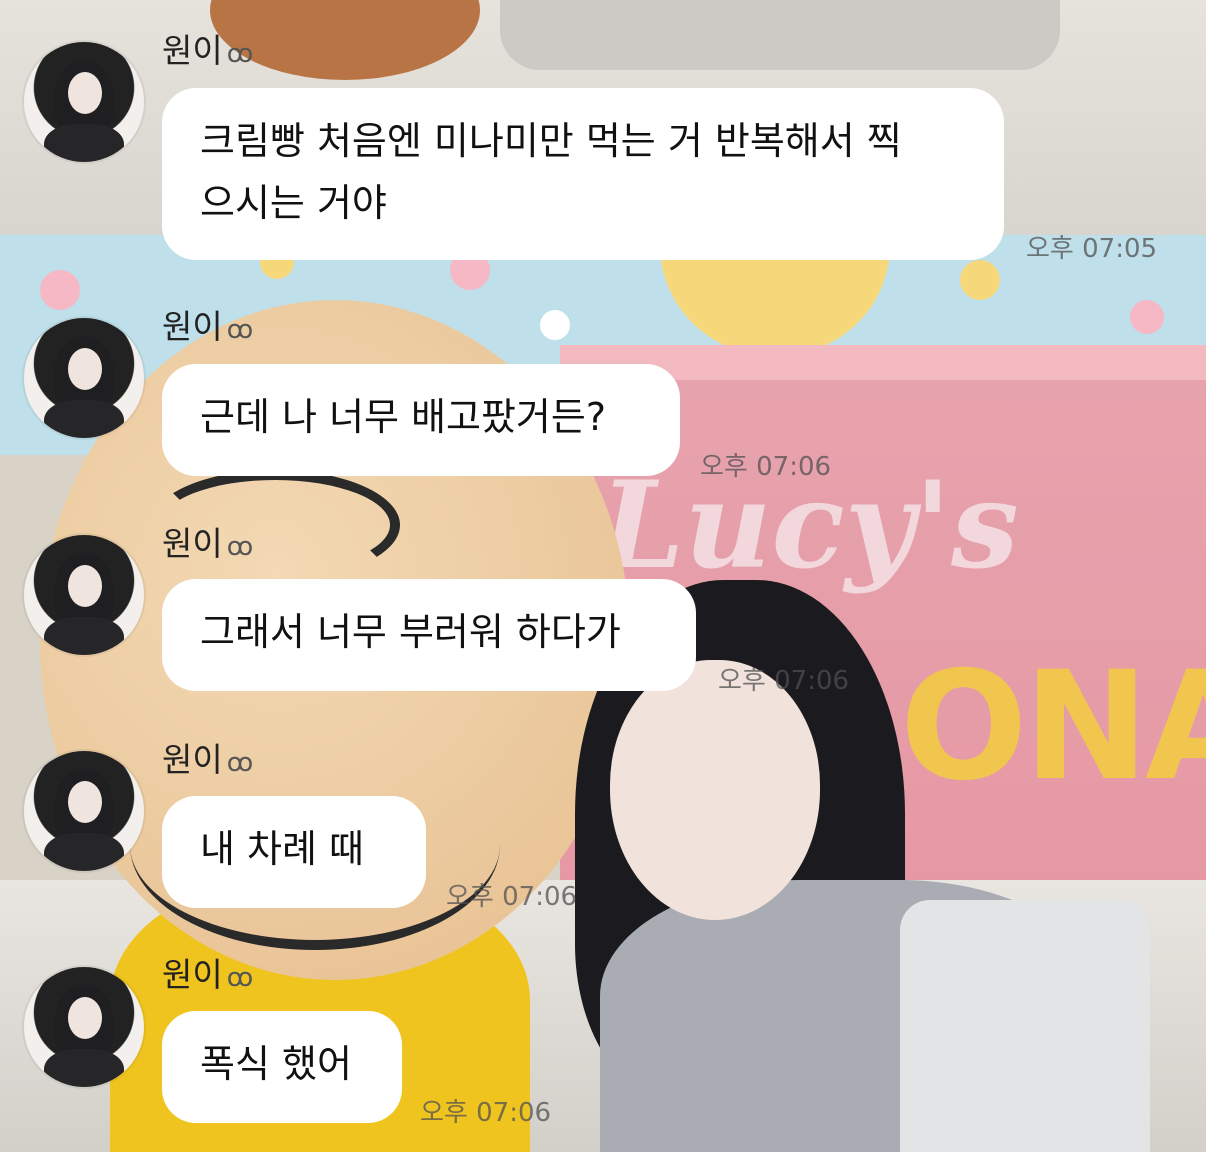 This screenshot has width=1206, height=1152. Describe the element at coordinates (1092, 249) in the screenshot. I see `message-timestamp: 오후 07:05` at that location.